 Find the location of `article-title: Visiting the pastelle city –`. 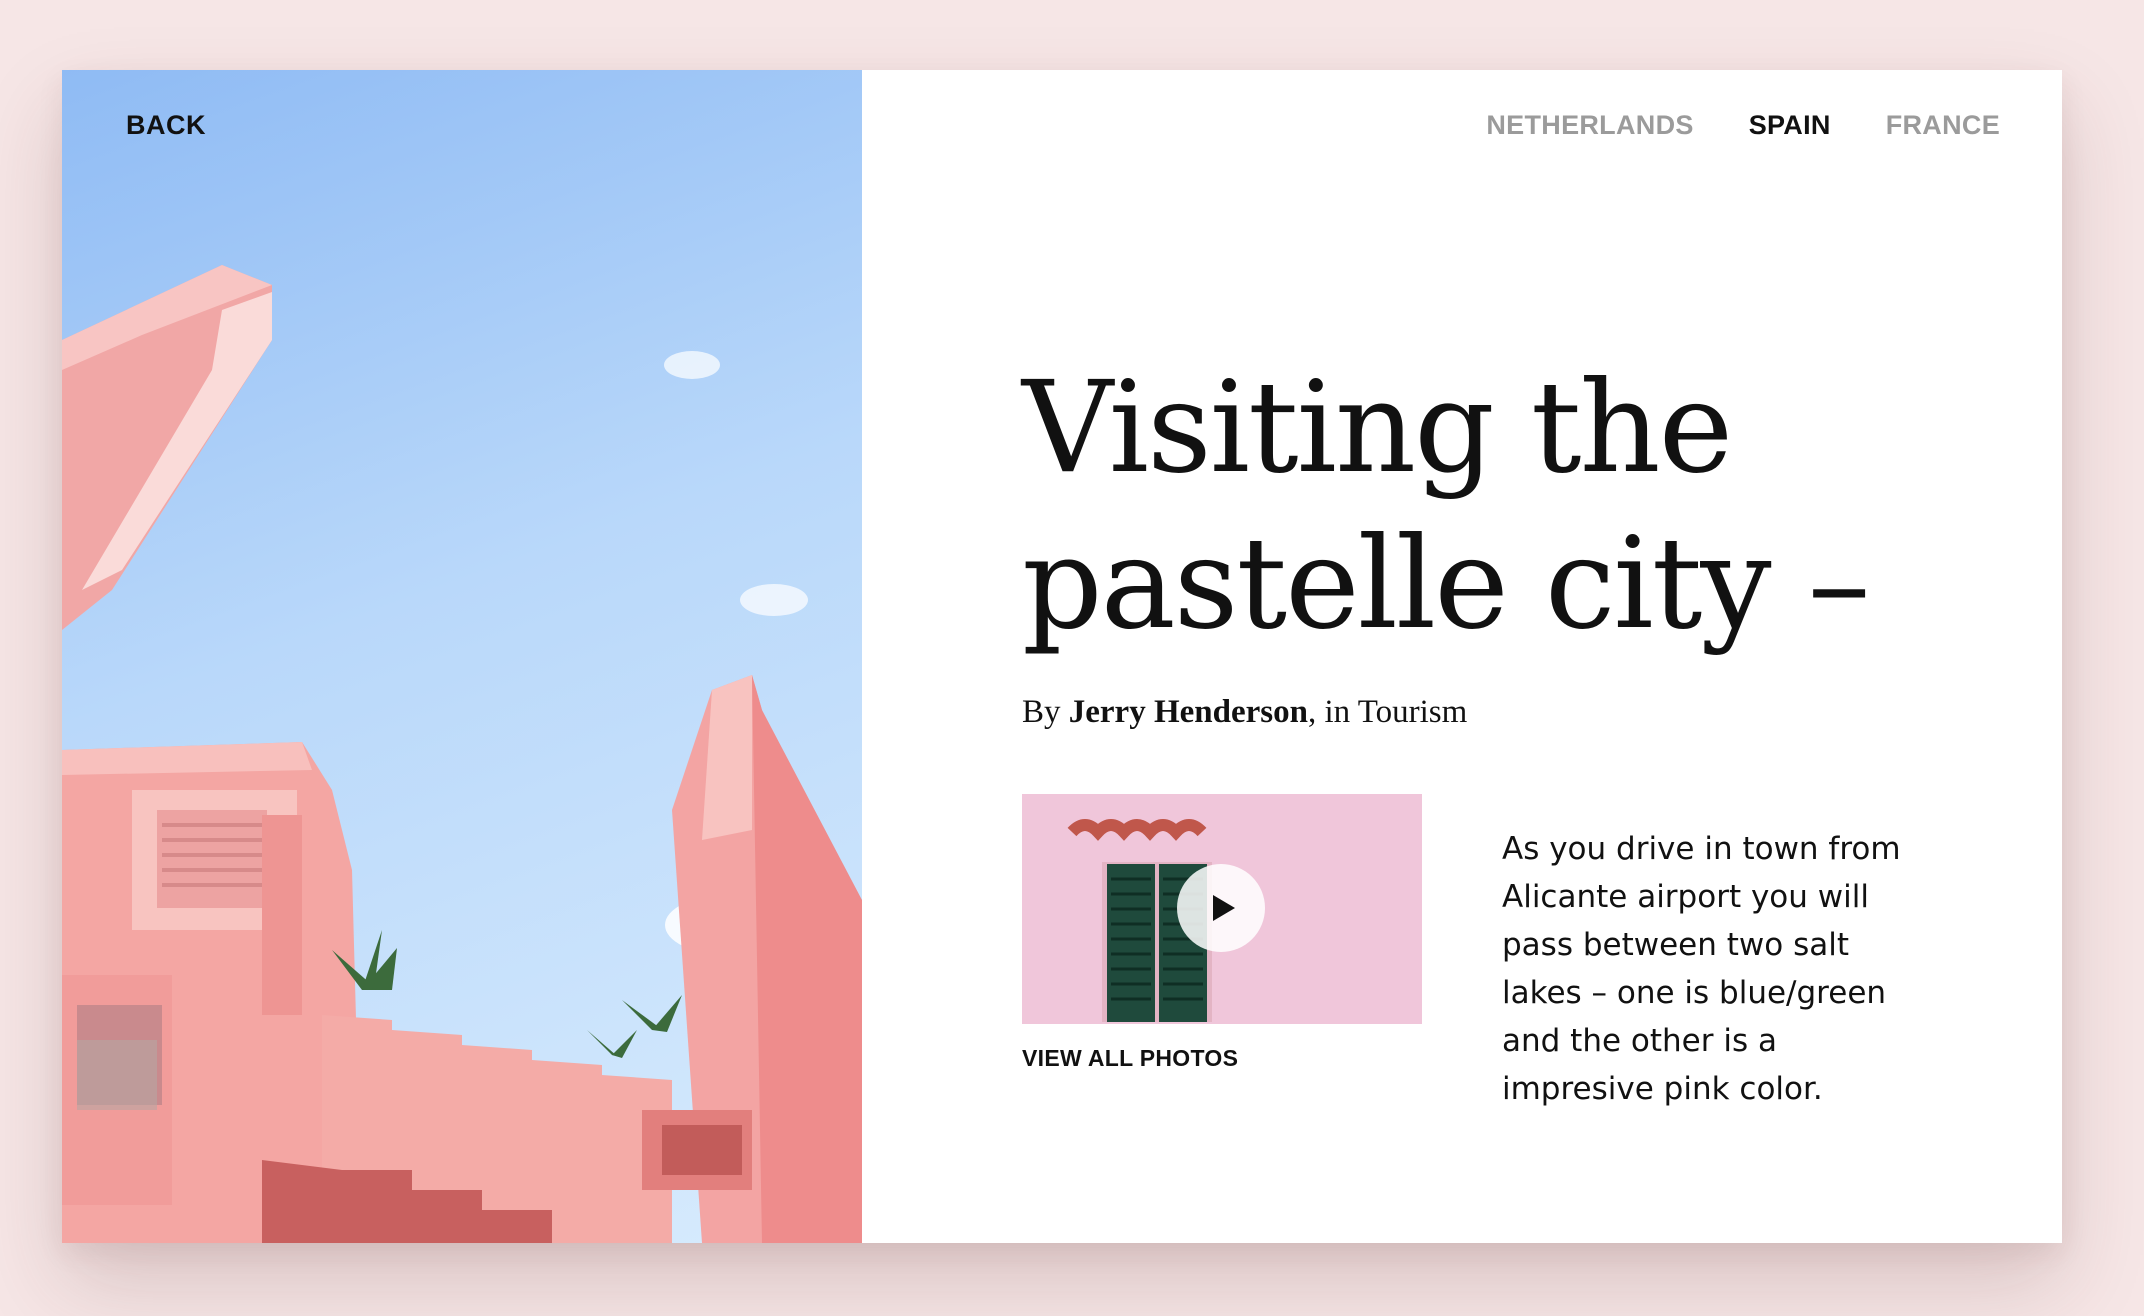

article-title: Visiting the pastelle city – is located at coordinates (1472, 506).